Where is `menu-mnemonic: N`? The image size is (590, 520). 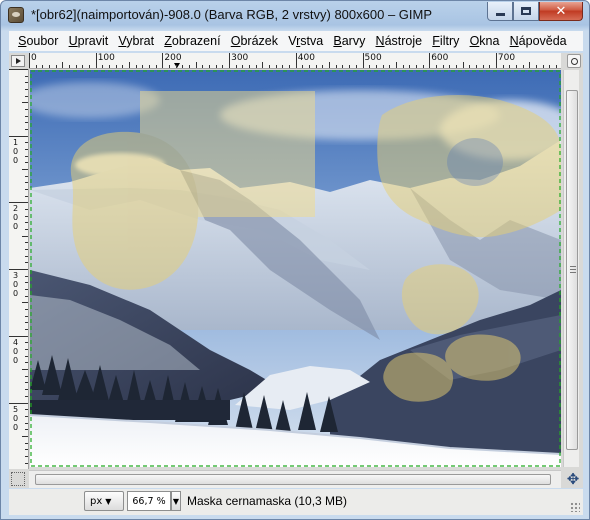 menu-mnemonic: N is located at coordinates (514, 41).